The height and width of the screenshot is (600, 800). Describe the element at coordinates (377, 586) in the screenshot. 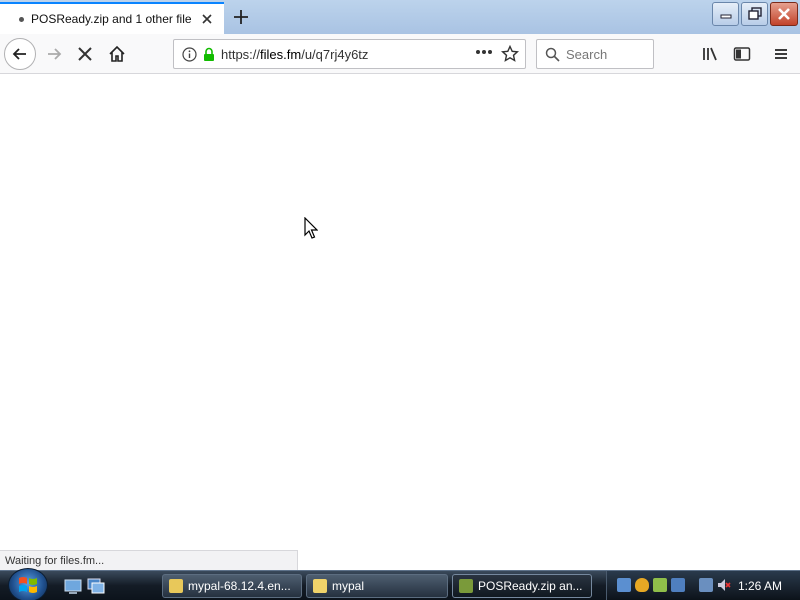

I see `taskbar-item-mypal-folder: mypal` at that location.